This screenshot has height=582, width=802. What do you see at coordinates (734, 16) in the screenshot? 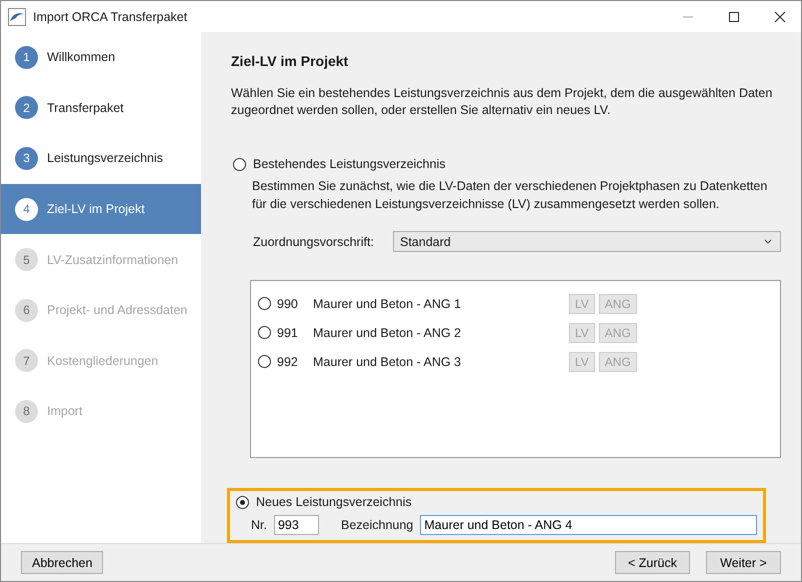
I see `maximize-icon` at bounding box center [734, 16].